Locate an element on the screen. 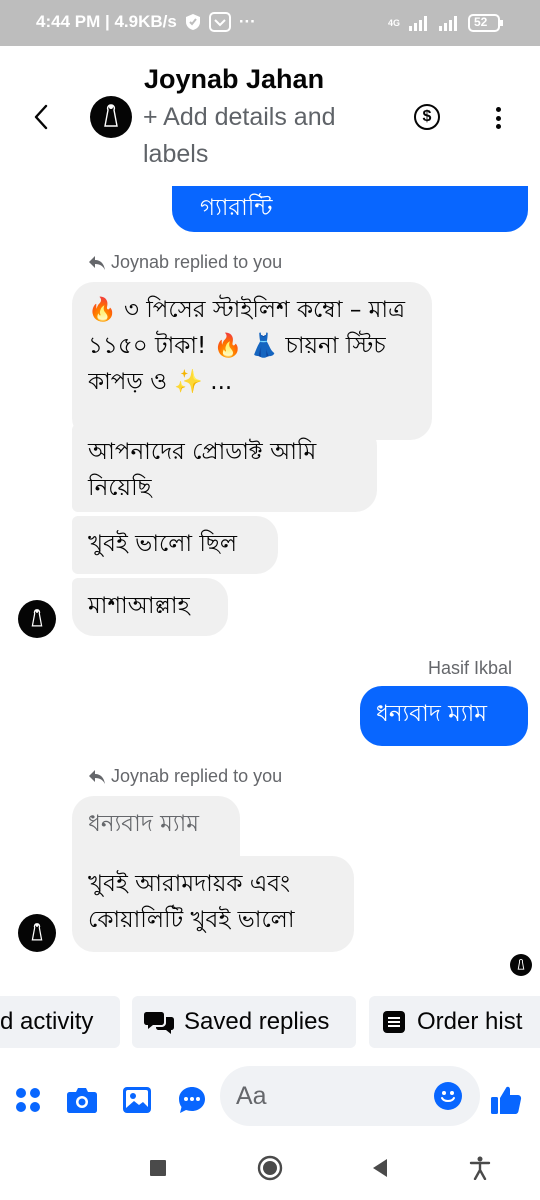  activity-chip: d activity is located at coordinates (60, 1022).